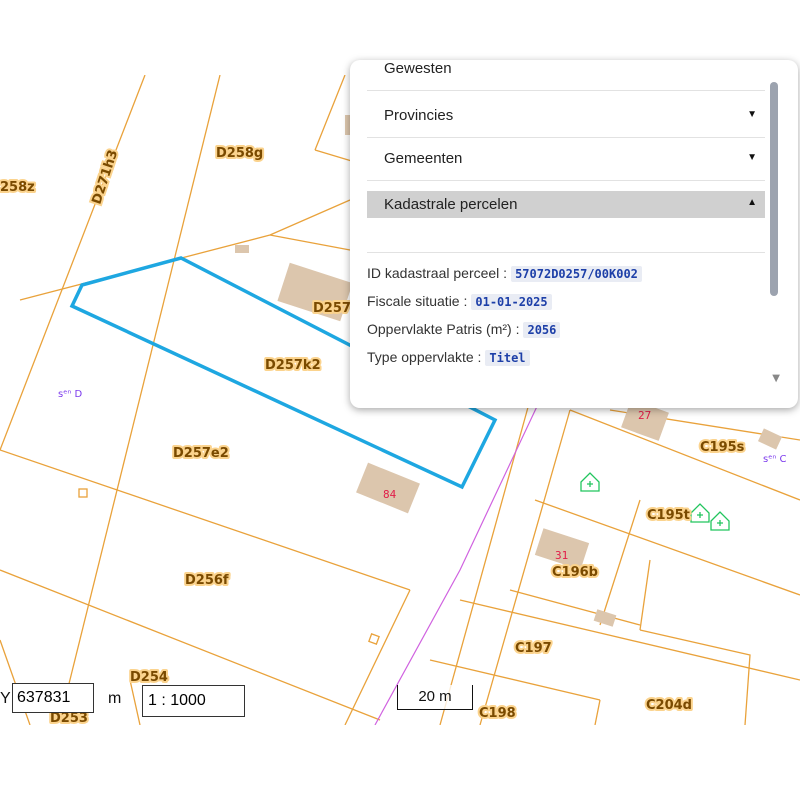 The width and height of the screenshot is (800, 800). Describe the element at coordinates (419, 115) in the screenshot. I see `accordion-label: Provincies` at that location.